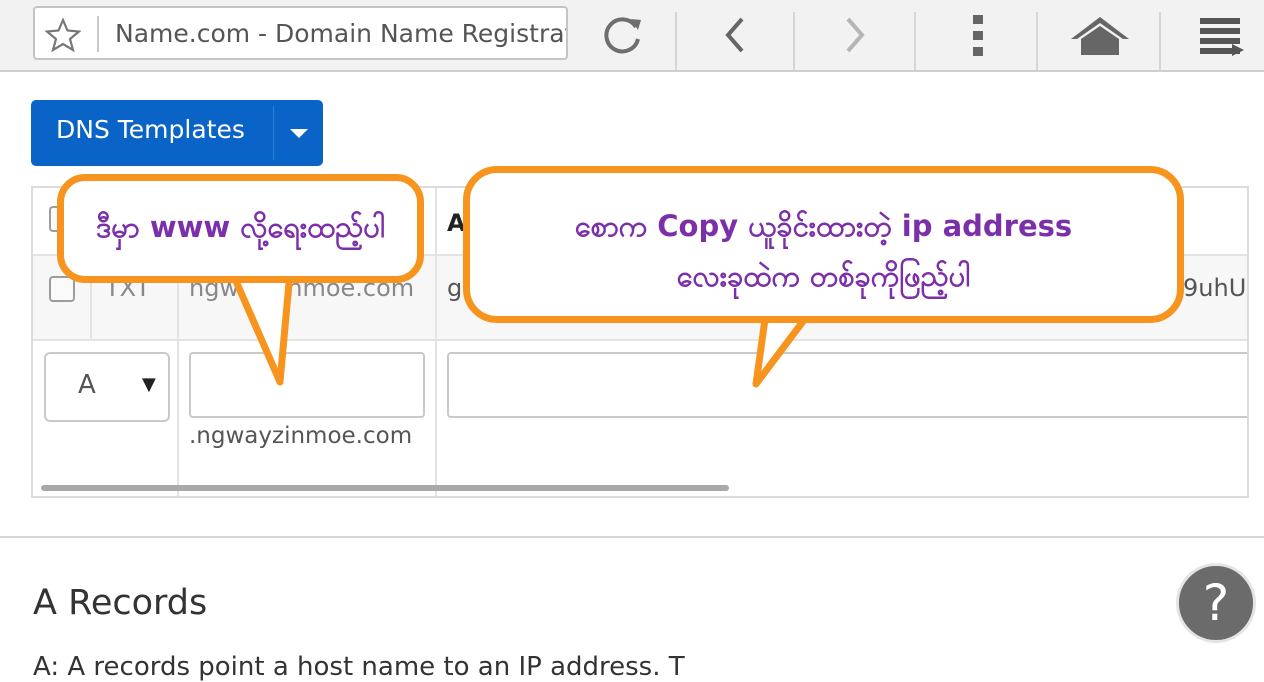  I want to click on split-divider, so click(273, 133).